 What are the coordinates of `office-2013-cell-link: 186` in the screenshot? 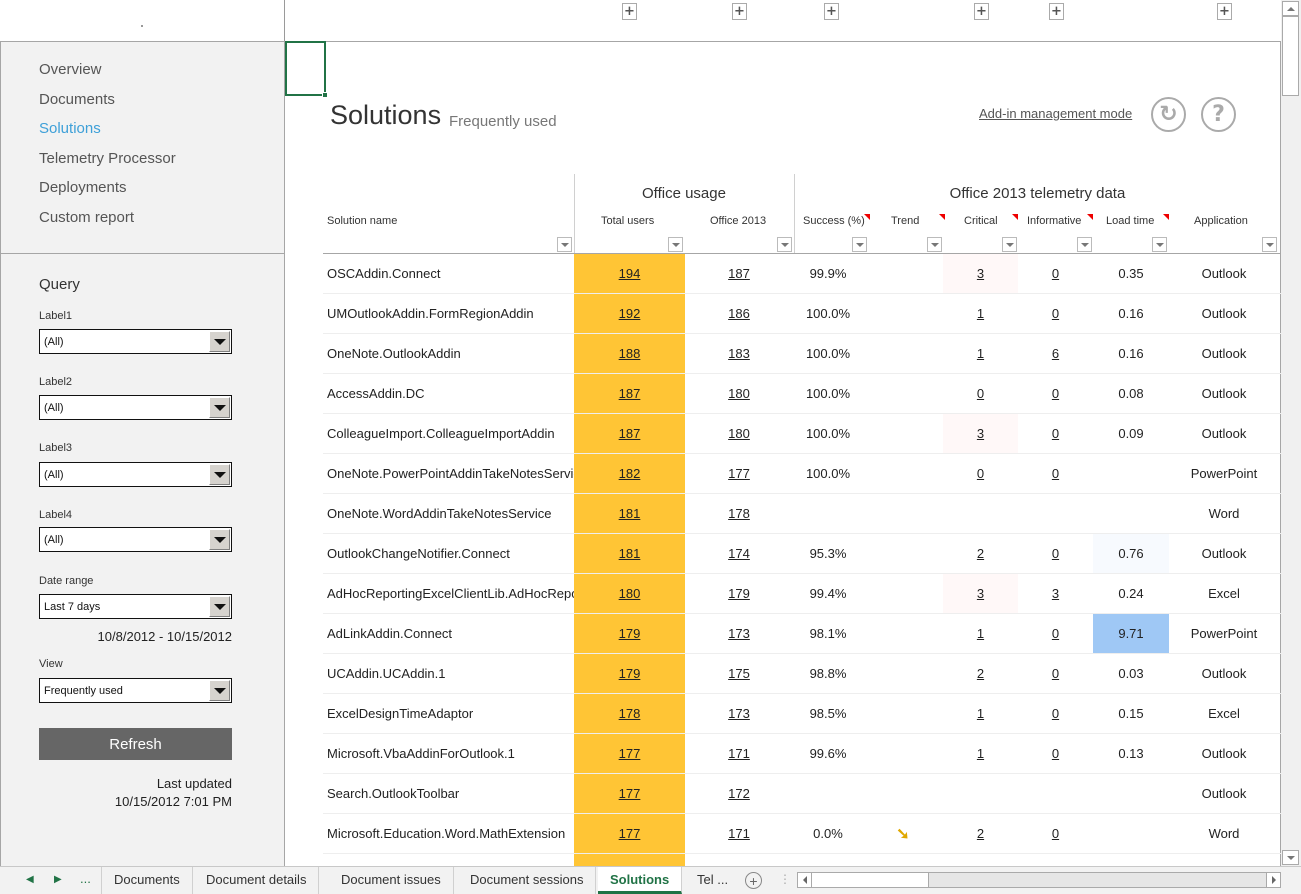 It's located at (739, 313).